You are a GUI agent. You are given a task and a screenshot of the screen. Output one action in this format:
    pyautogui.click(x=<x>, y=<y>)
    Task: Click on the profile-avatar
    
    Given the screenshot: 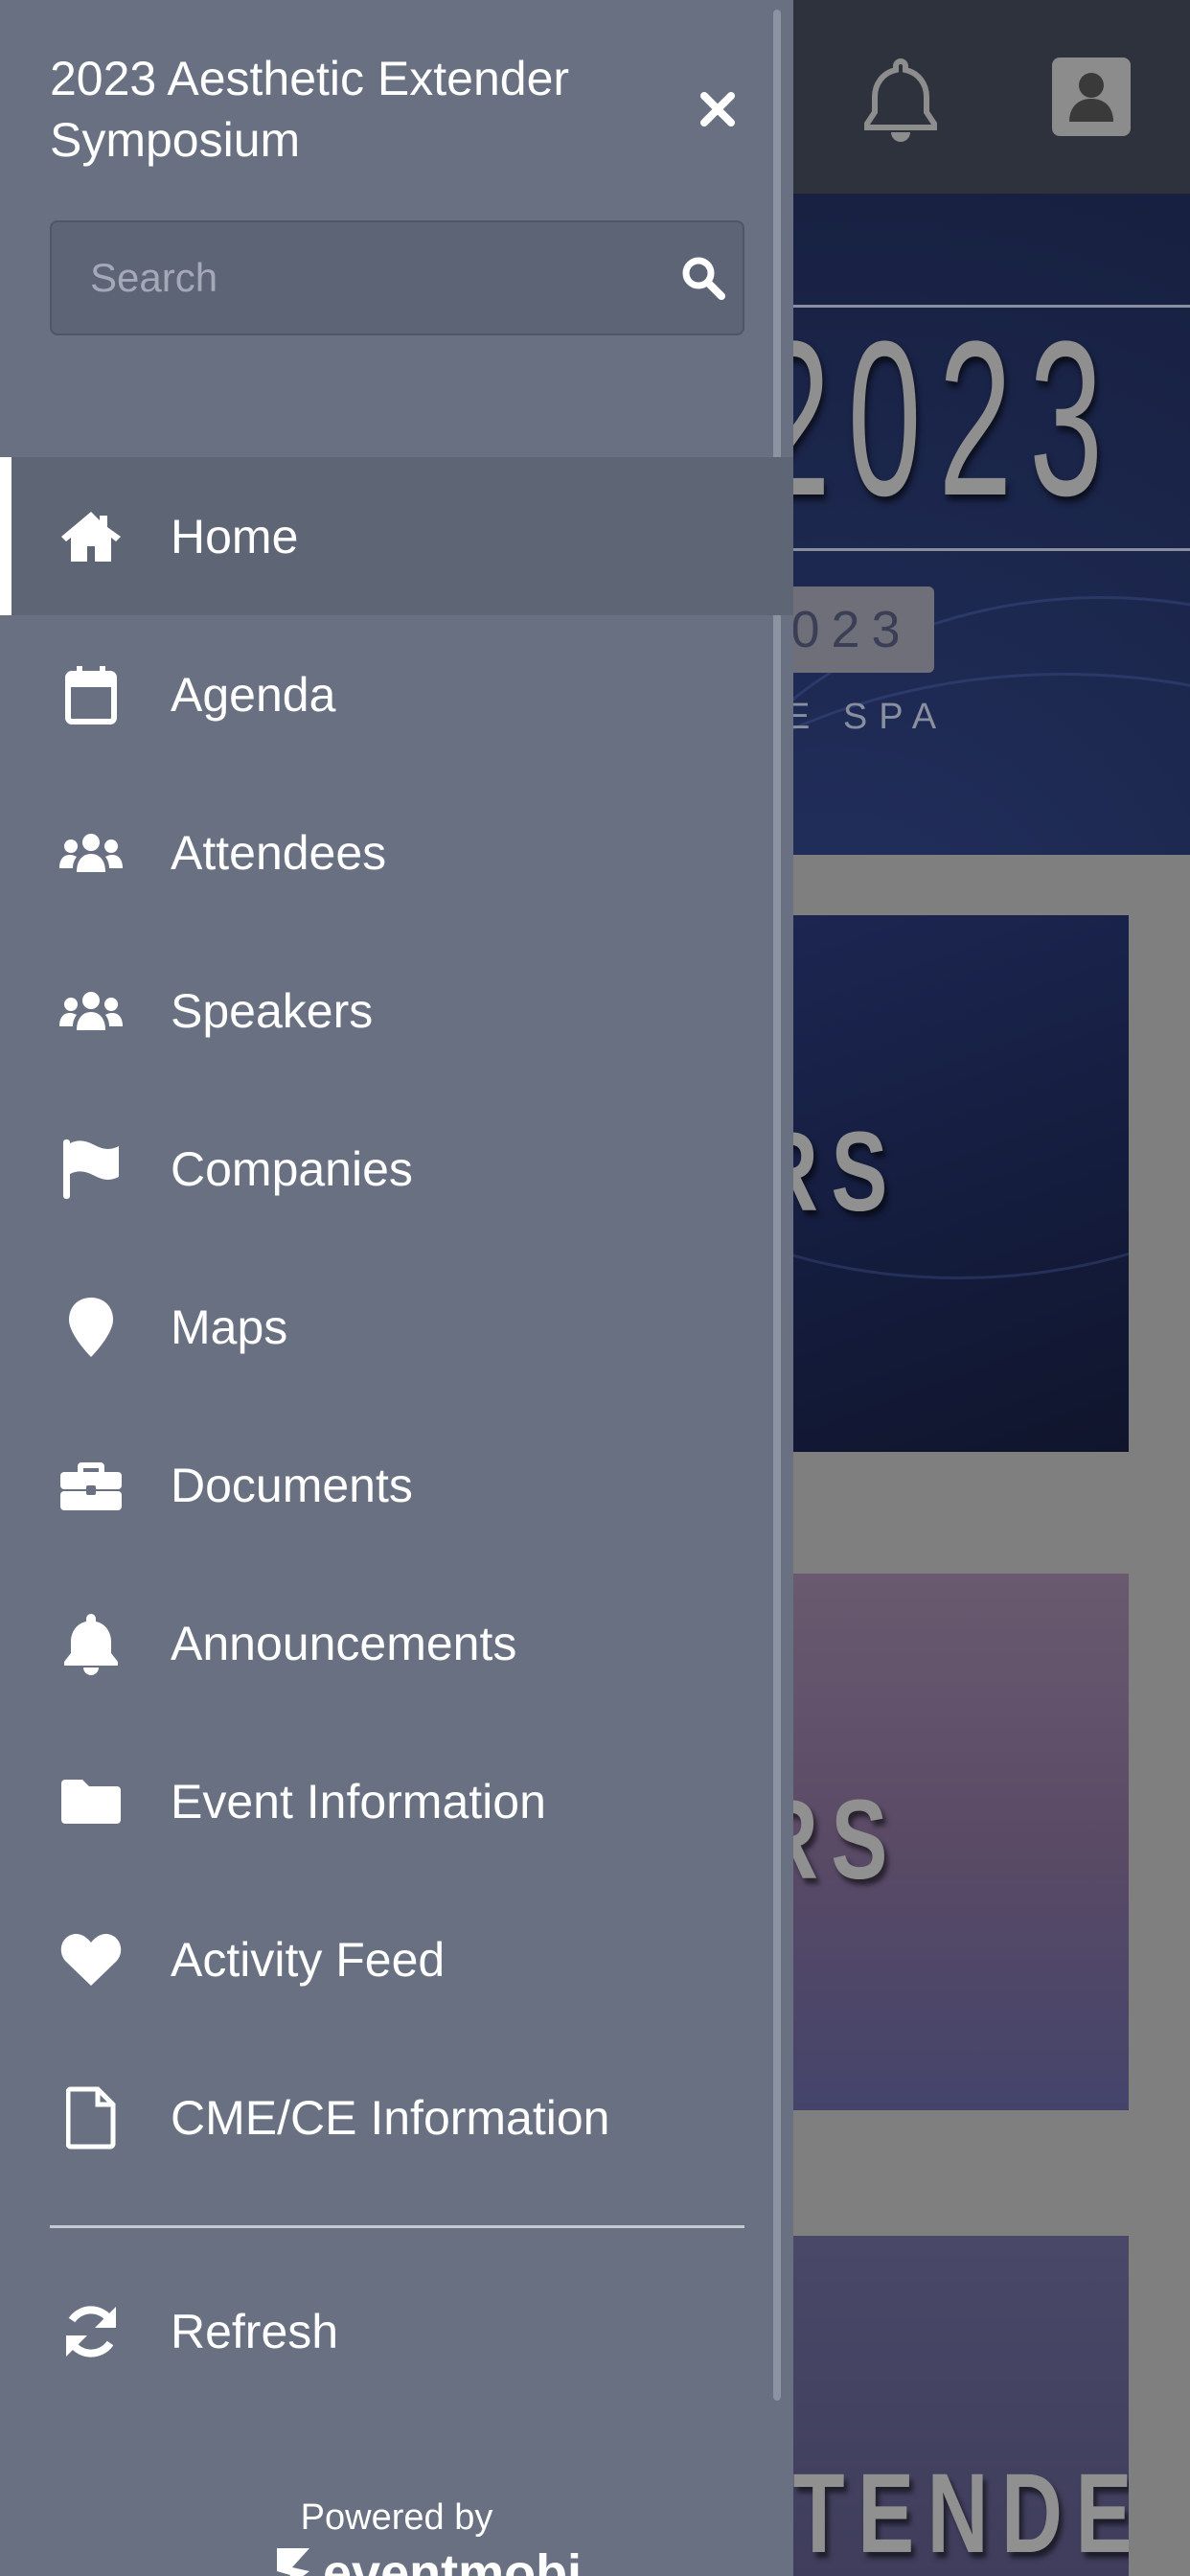 What is the action you would take?
    pyautogui.click(x=1092, y=97)
    